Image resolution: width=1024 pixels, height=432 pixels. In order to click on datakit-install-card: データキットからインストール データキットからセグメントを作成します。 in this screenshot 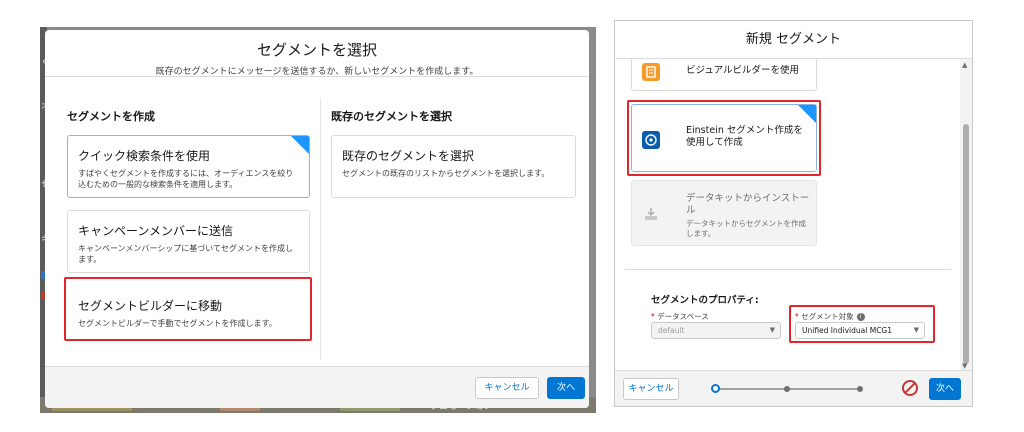, I will do `click(724, 213)`.